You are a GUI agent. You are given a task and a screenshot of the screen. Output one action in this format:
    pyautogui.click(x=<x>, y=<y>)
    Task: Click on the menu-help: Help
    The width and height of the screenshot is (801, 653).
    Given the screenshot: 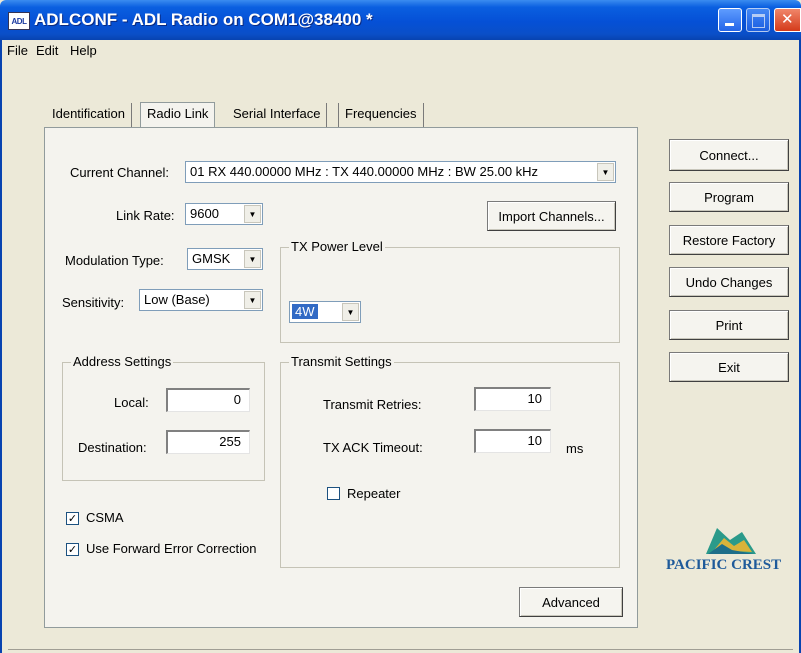 What is the action you would take?
    pyautogui.click(x=83, y=50)
    